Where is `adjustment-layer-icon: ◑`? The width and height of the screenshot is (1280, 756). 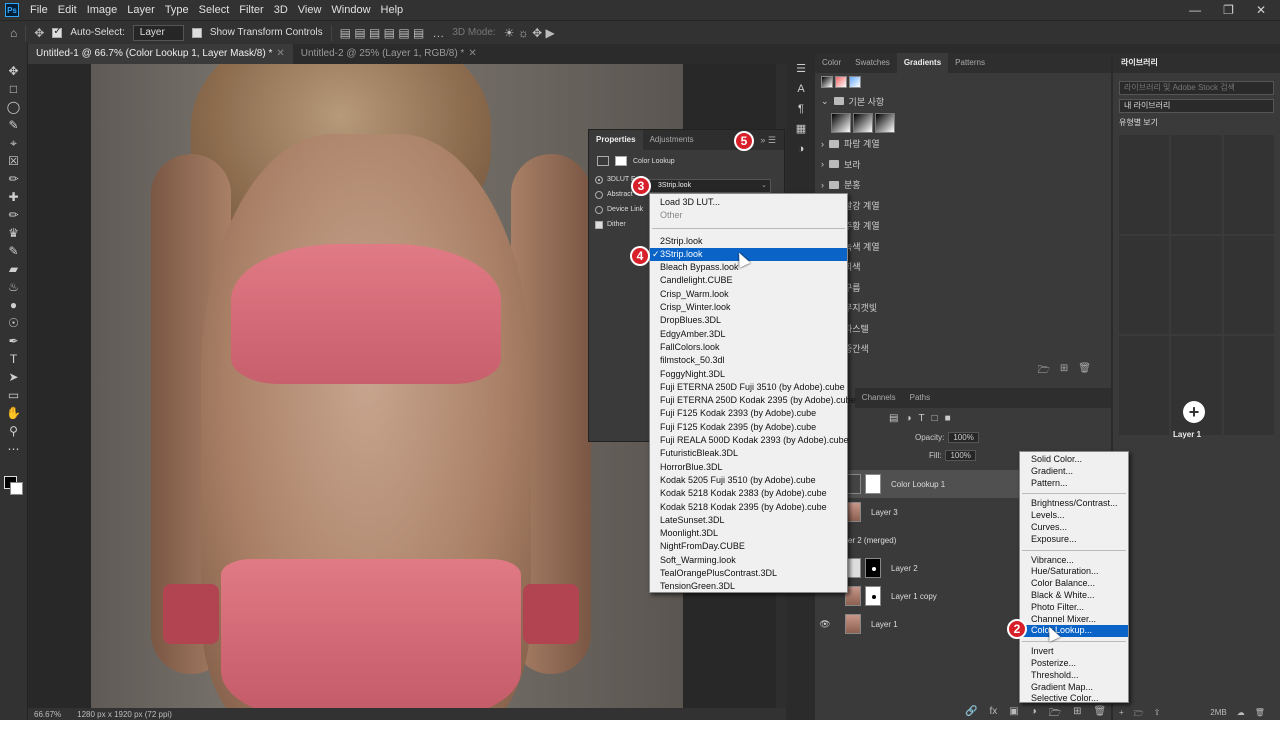 adjustment-layer-icon: ◑ is located at coordinates (1034, 713).